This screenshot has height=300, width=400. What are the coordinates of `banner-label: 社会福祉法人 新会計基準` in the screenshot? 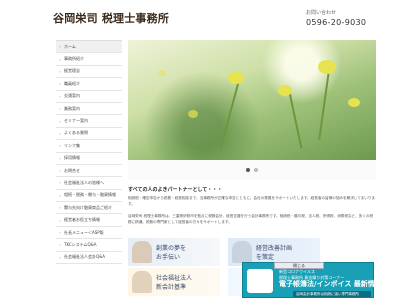 It's located at (174, 283).